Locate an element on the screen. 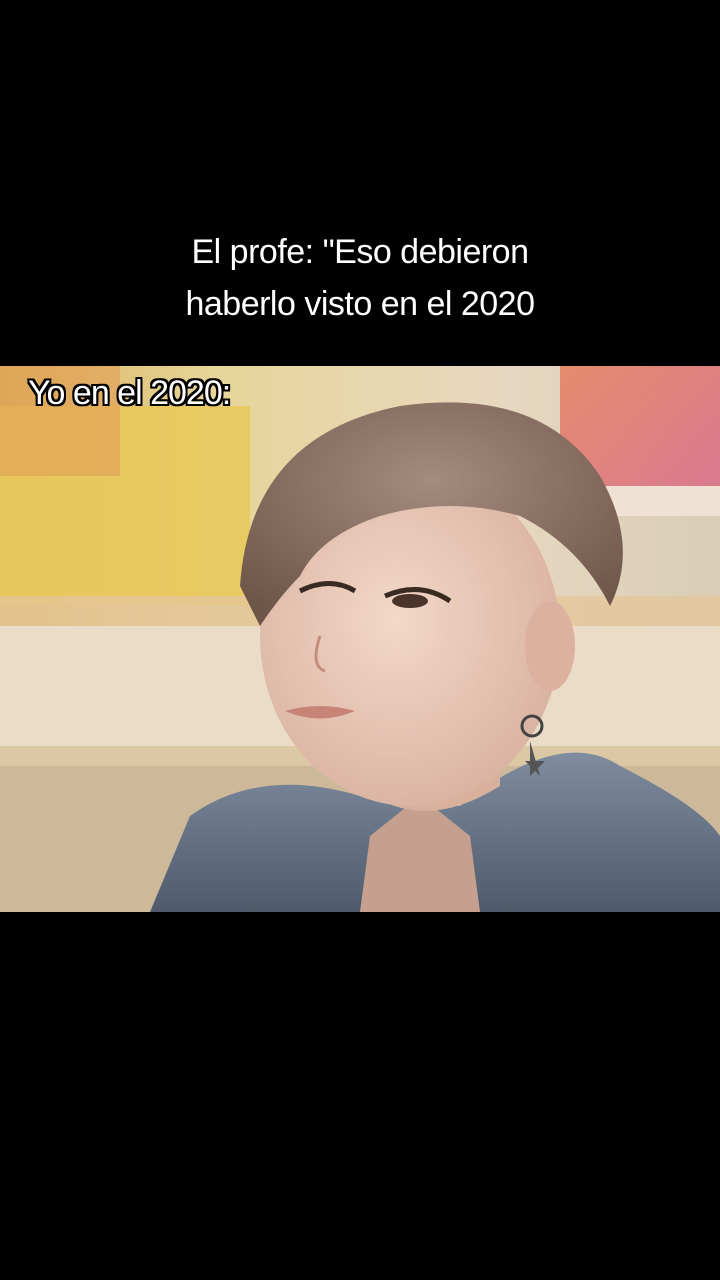 The height and width of the screenshot is (1280, 720). caption-line-2: haberlo visto en el 2020 is located at coordinates (360, 304).